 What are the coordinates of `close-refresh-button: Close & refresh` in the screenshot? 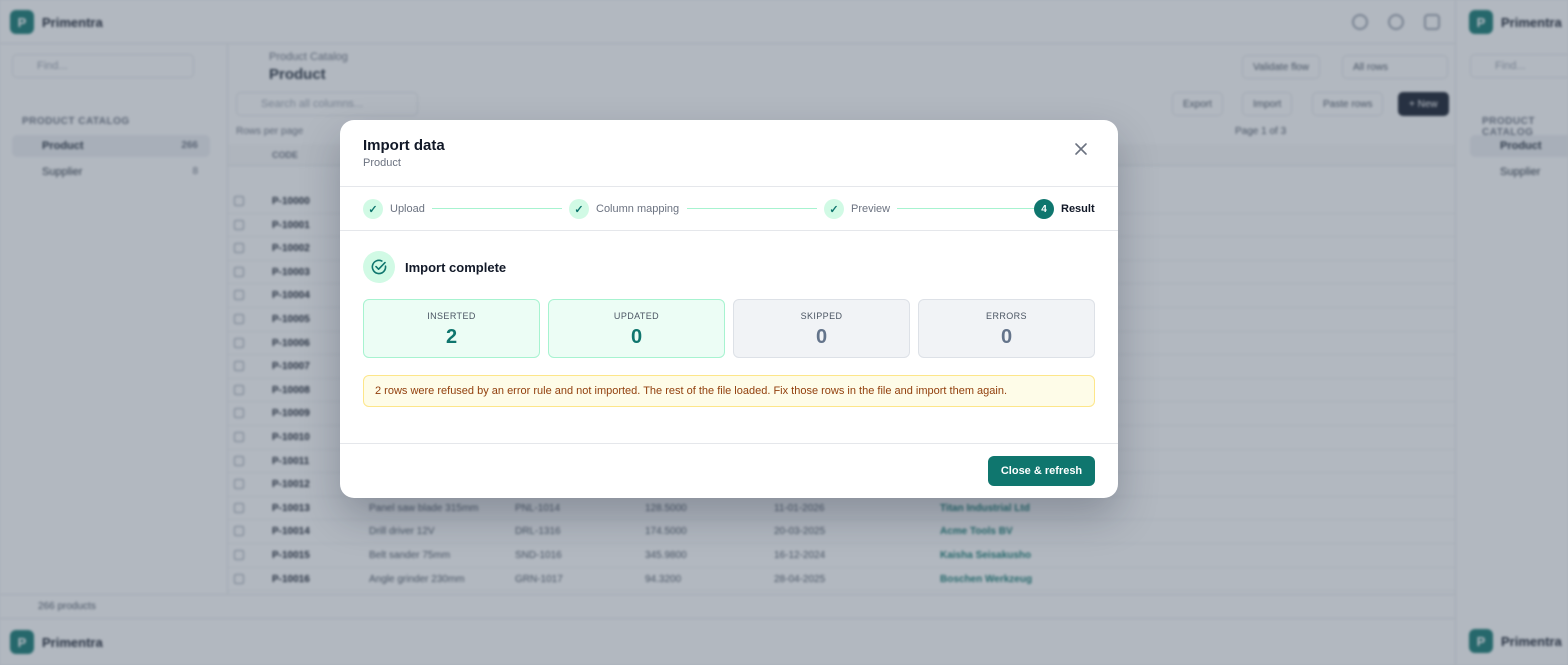 It's located at (1041, 471).